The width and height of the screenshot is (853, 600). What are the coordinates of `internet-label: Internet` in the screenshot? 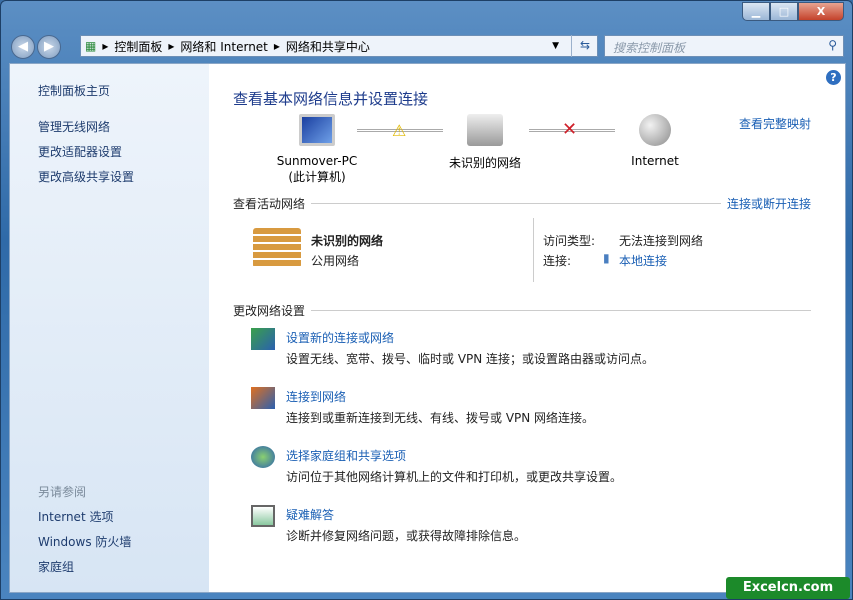 It's located at (655, 161).